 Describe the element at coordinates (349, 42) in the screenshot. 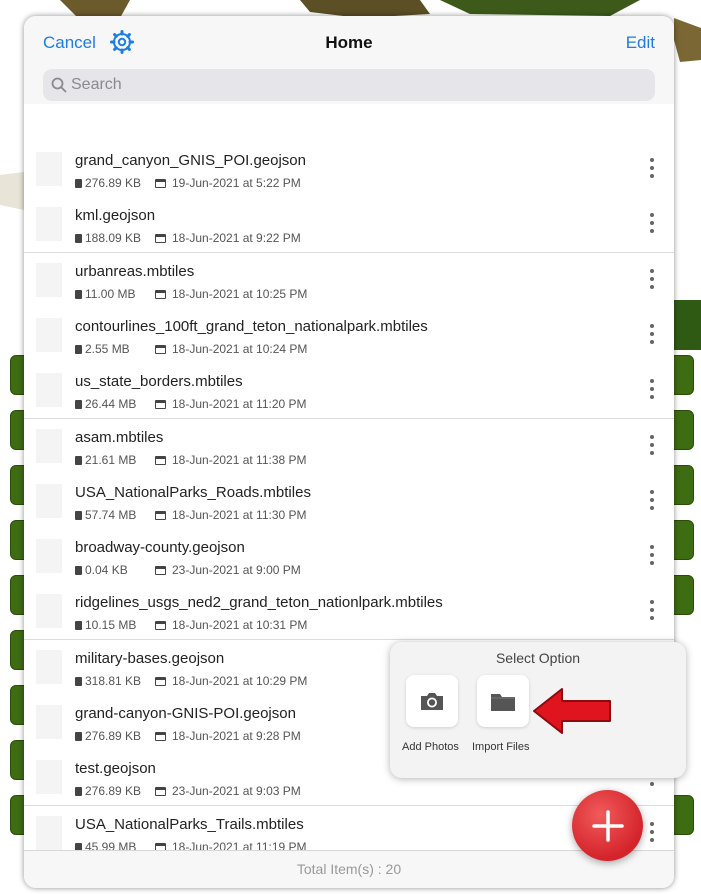

I see `page-title: Home` at that location.